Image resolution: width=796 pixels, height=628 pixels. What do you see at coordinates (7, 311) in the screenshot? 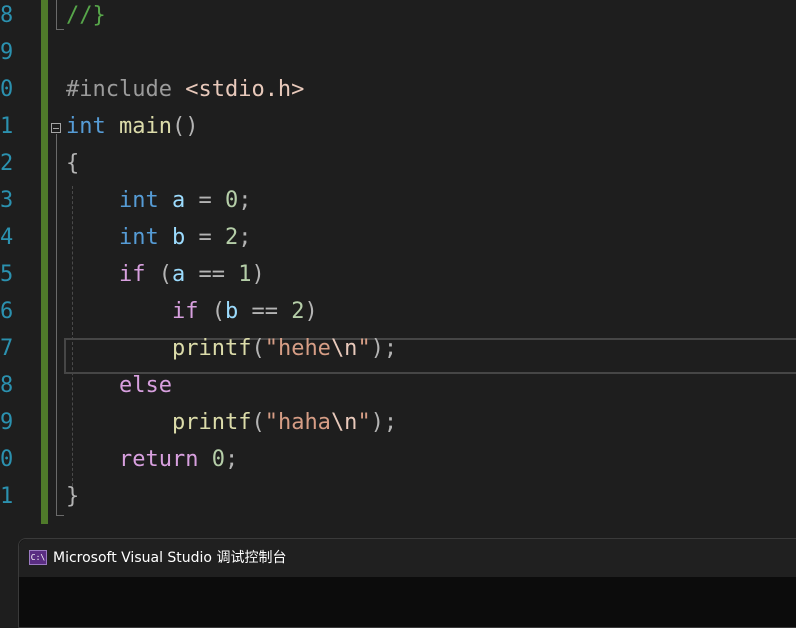
I see `line-number: 6` at bounding box center [7, 311].